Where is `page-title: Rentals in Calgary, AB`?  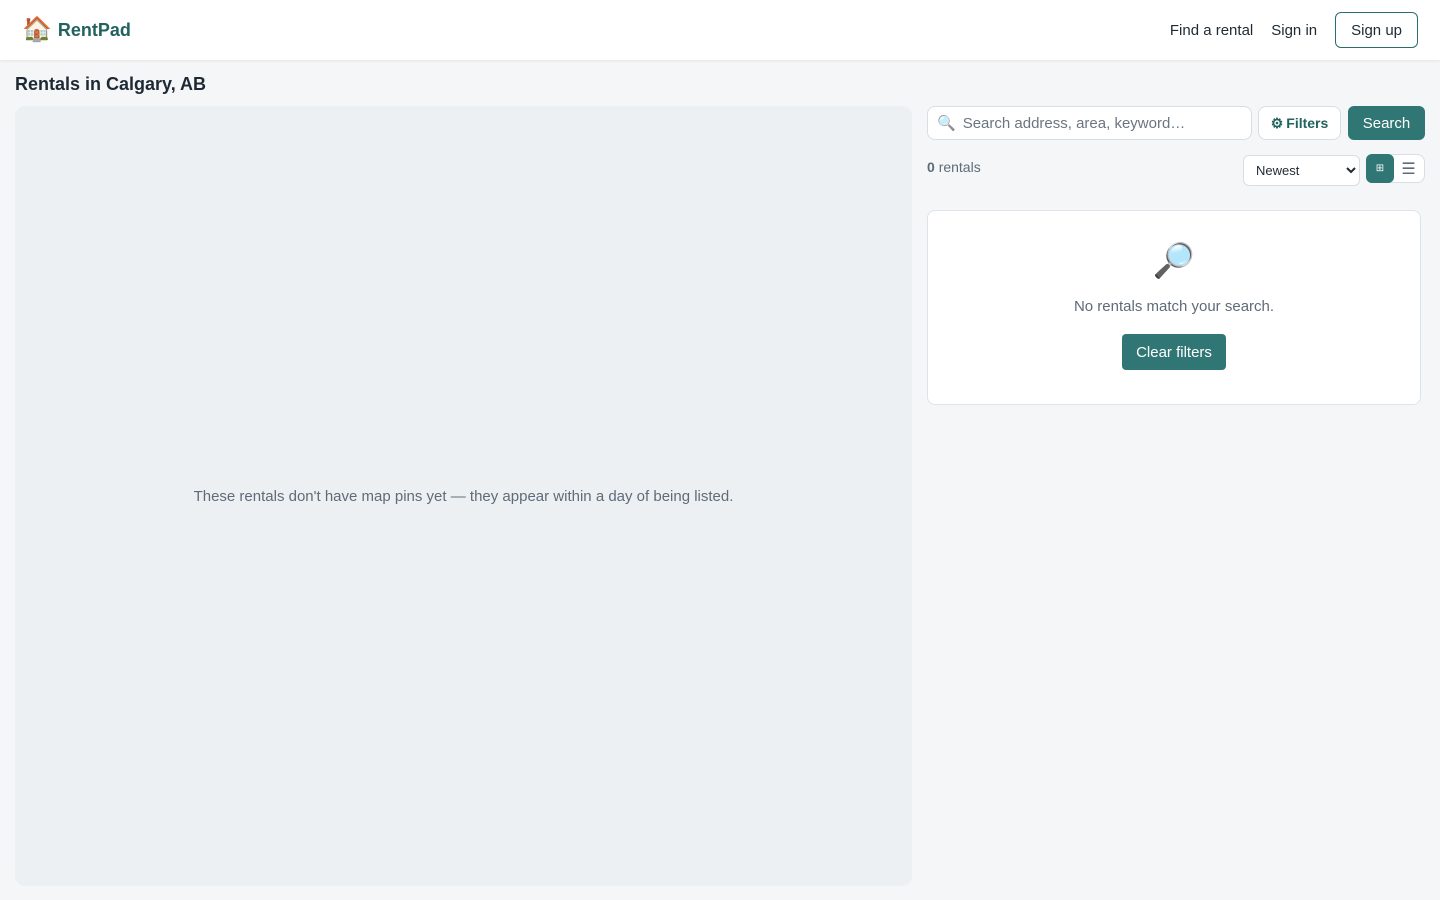 page-title: Rentals in Calgary, AB is located at coordinates (111, 84).